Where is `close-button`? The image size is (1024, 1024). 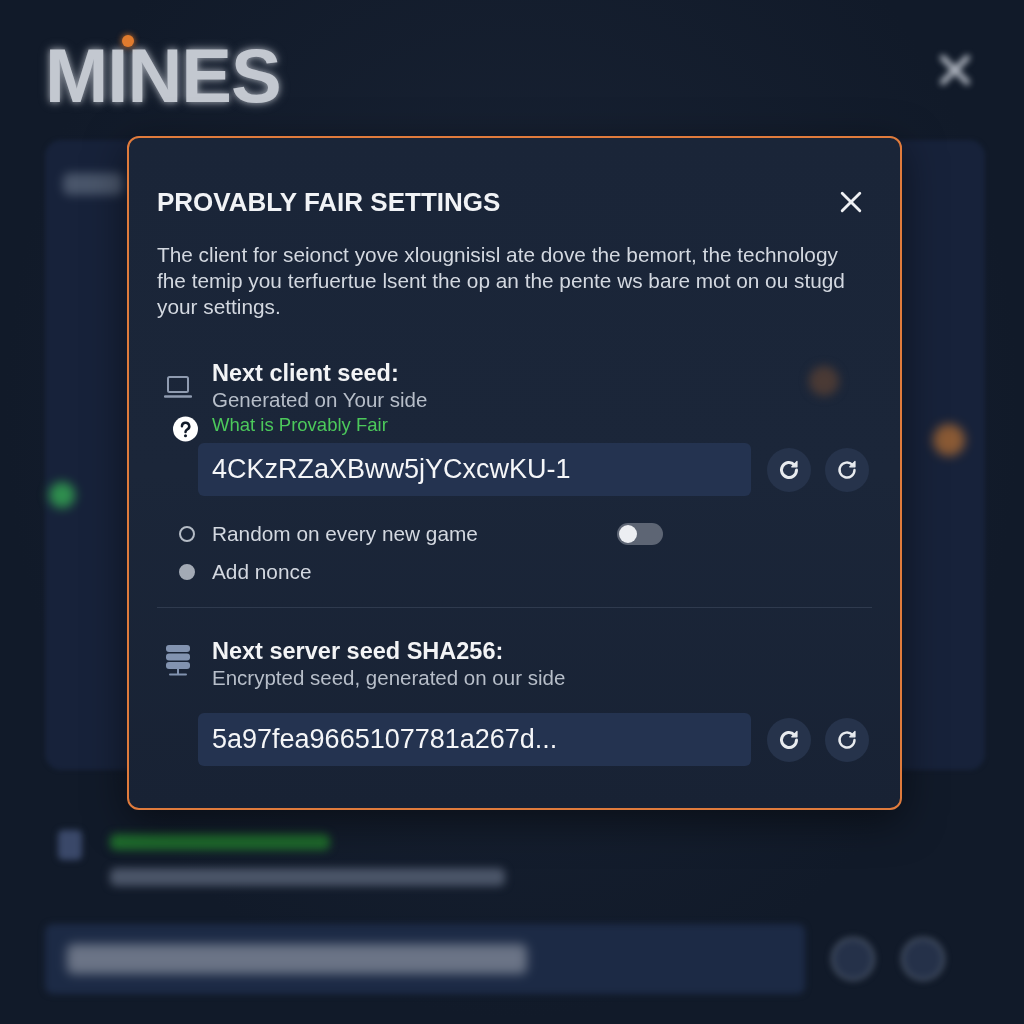 close-button is located at coordinates (851, 202).